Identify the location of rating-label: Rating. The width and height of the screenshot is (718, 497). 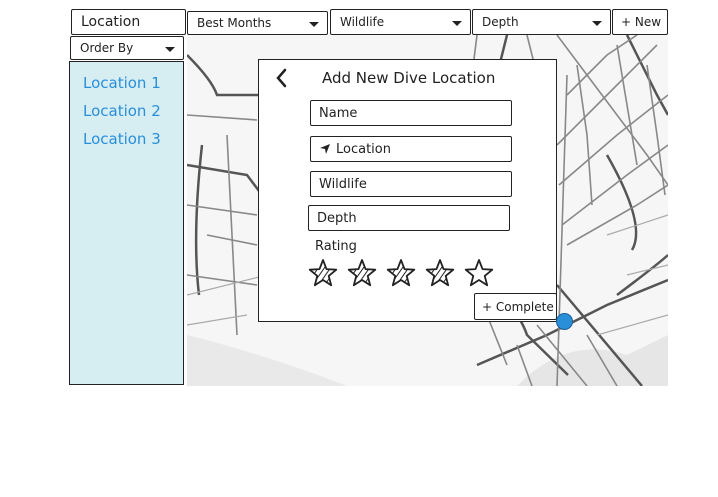
(336, 246).